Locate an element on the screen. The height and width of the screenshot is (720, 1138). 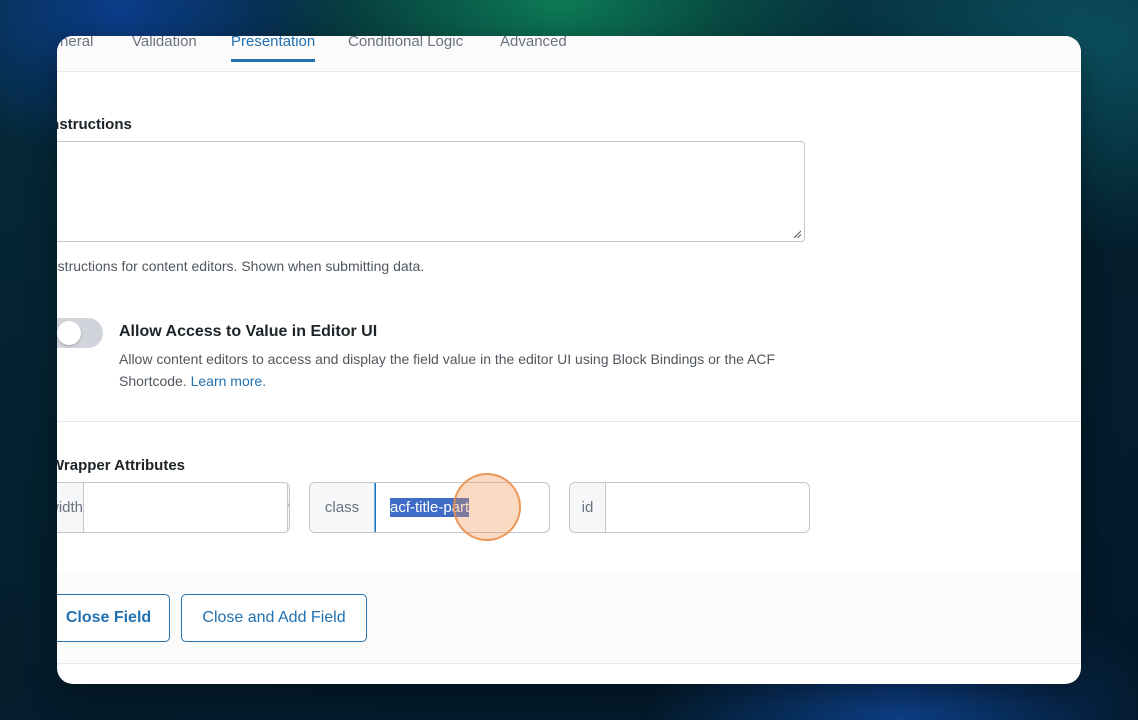
learn-more-link: Learn more. is located at coordinates (228, 381).